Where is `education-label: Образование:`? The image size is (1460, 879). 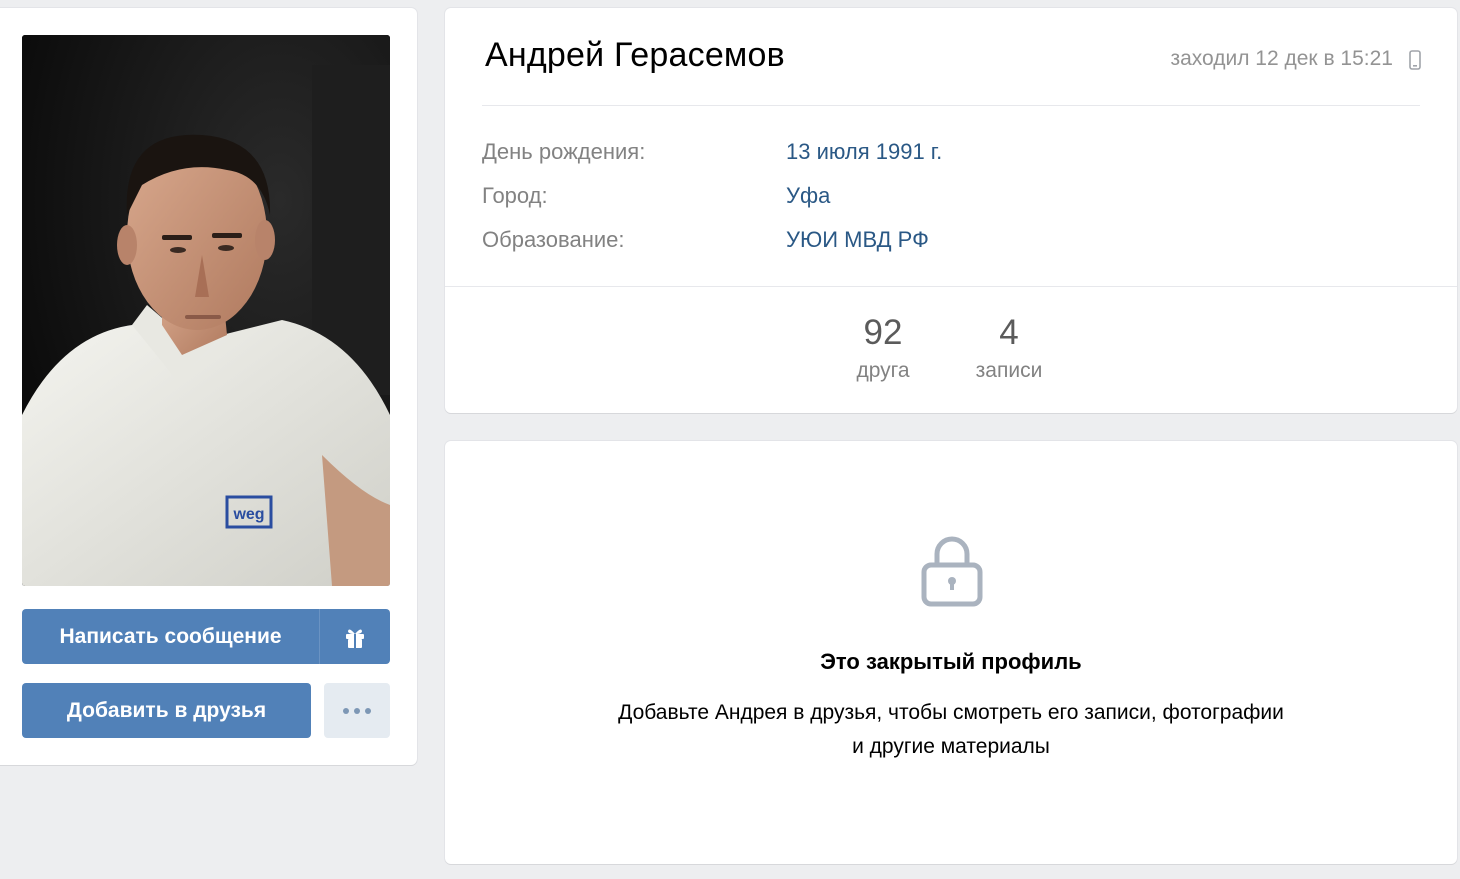 education-label: Образование: is located at coordinates (553, 239).